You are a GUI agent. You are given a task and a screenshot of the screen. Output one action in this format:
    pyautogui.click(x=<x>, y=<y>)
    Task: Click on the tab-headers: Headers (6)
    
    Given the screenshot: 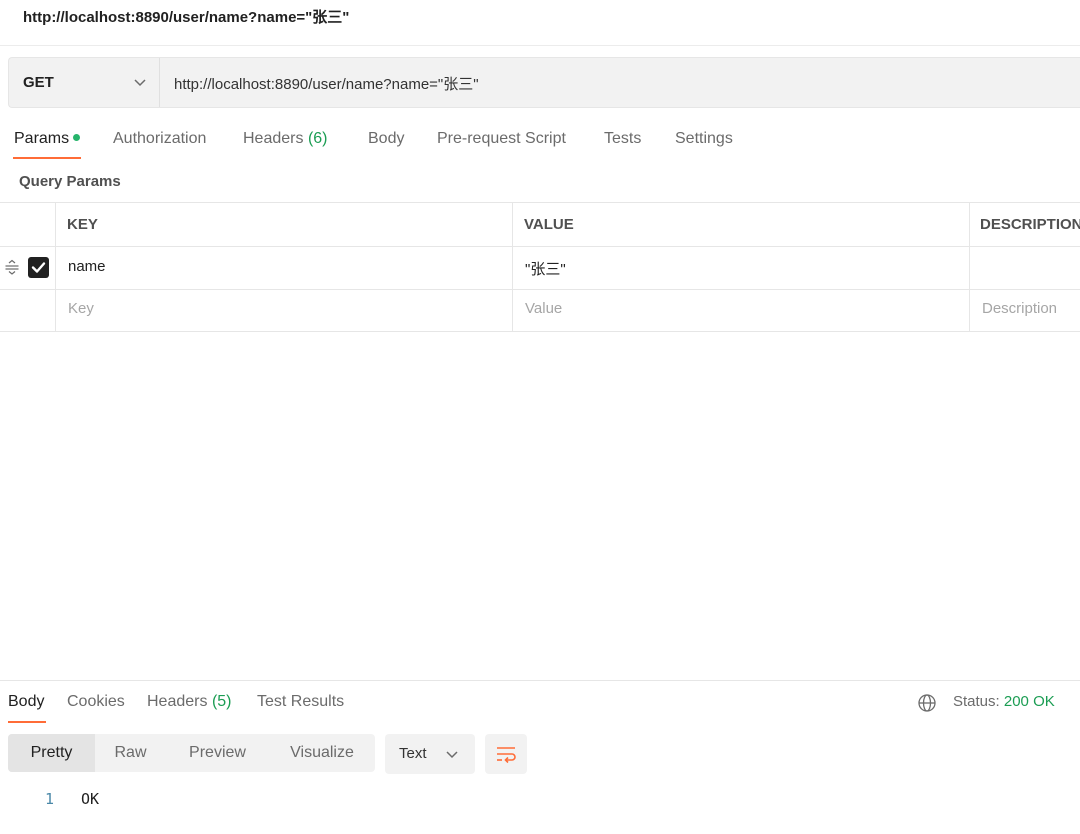 What is the action you would take?
    pyautogui.click(x=285, y=139)
    